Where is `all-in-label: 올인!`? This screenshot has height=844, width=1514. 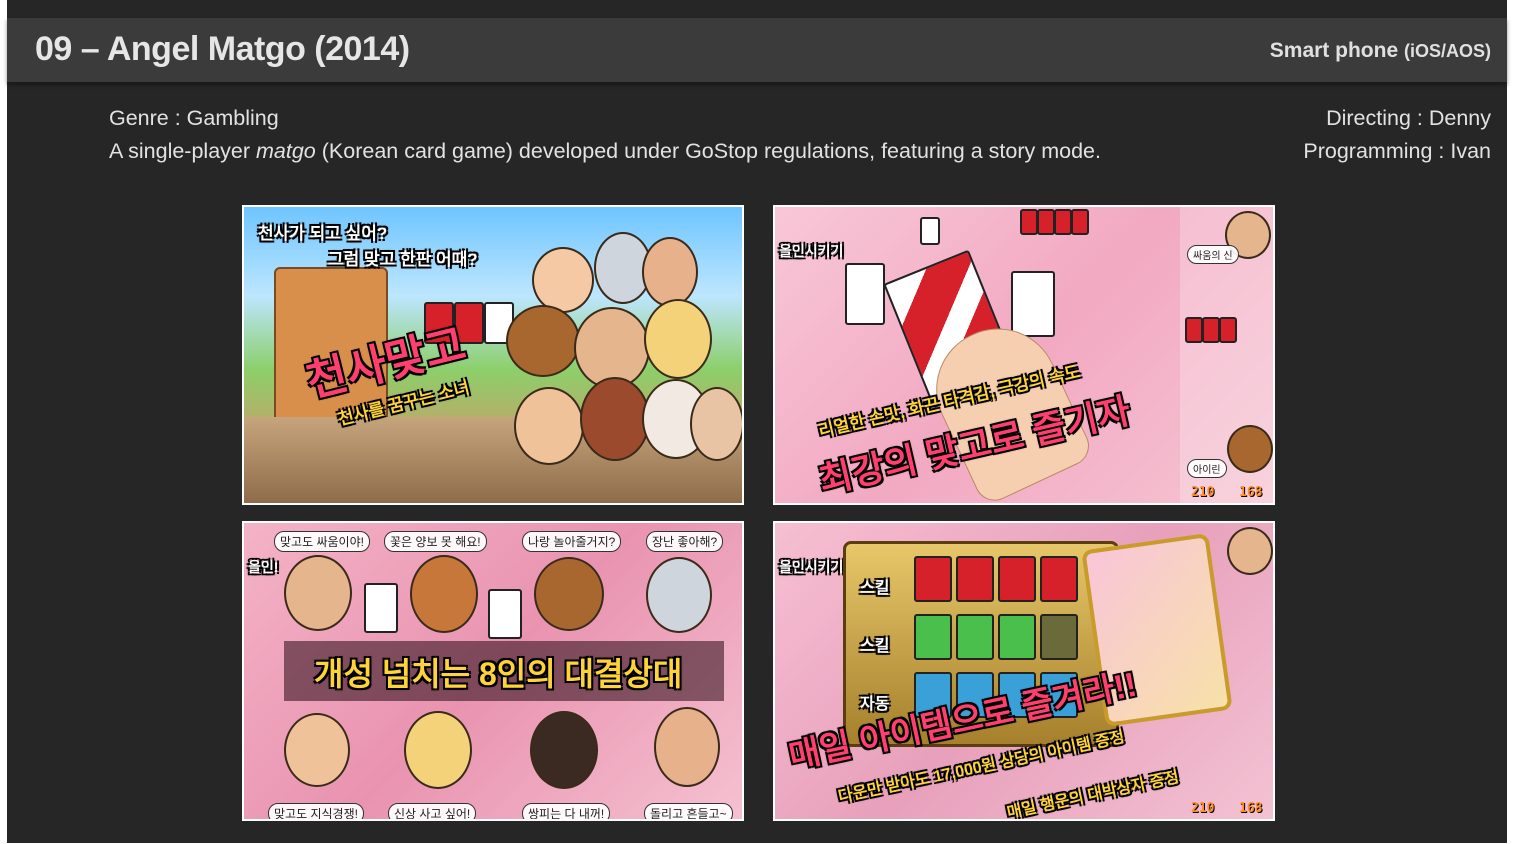
all-in-label: 올인! is located at coordinates (263, 567).